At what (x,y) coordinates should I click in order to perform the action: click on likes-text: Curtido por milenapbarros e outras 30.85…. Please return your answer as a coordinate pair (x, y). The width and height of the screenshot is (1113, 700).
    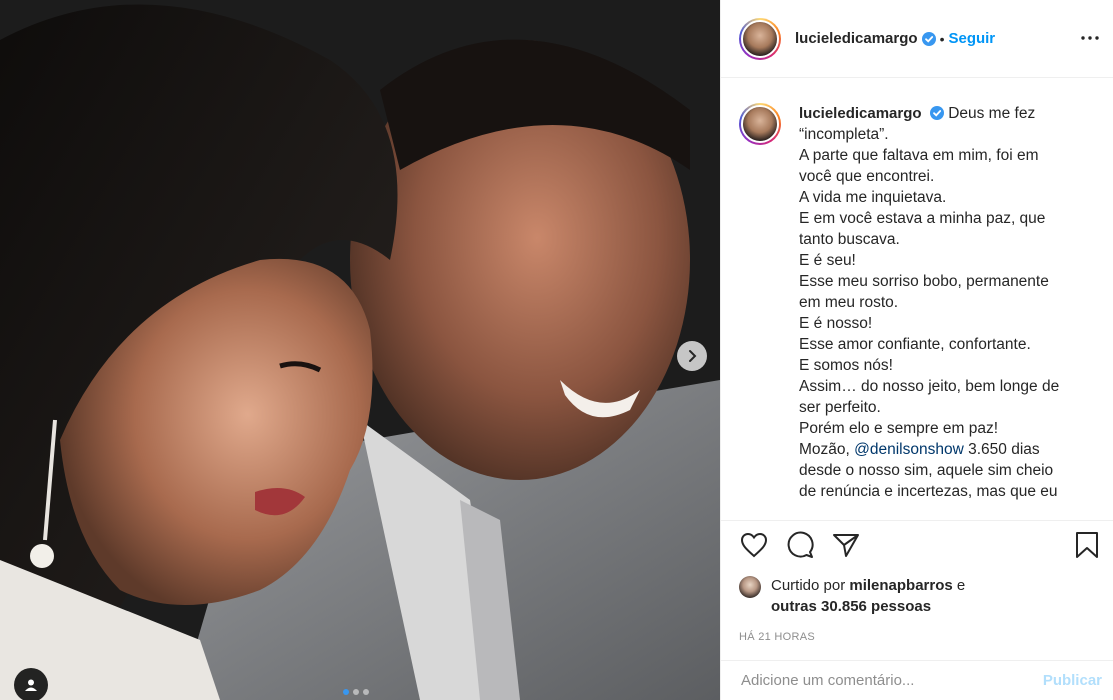
    Looking at the image, I should click on (868, 596).